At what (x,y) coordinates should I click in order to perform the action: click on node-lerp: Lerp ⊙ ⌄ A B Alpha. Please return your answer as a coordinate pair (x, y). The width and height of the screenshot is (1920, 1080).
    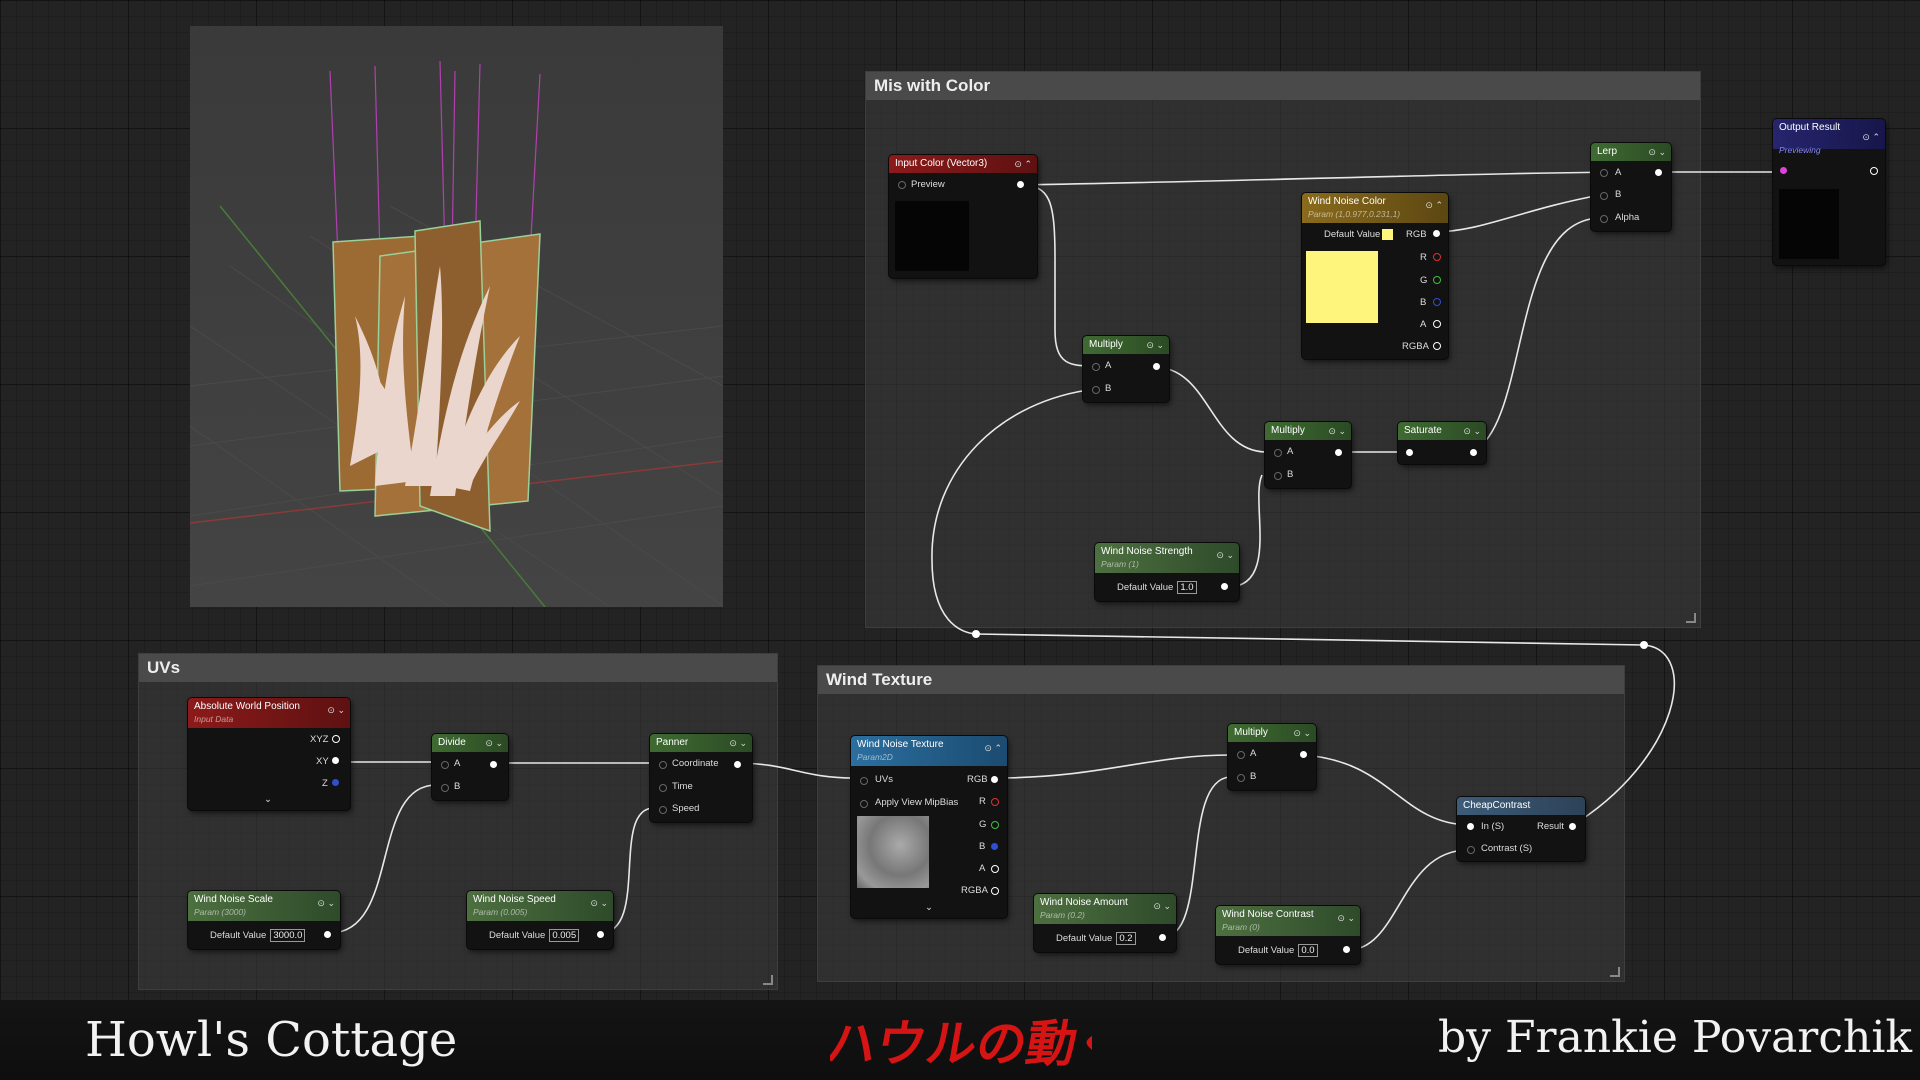
    Looking at the image, I should click on (1631, 187).